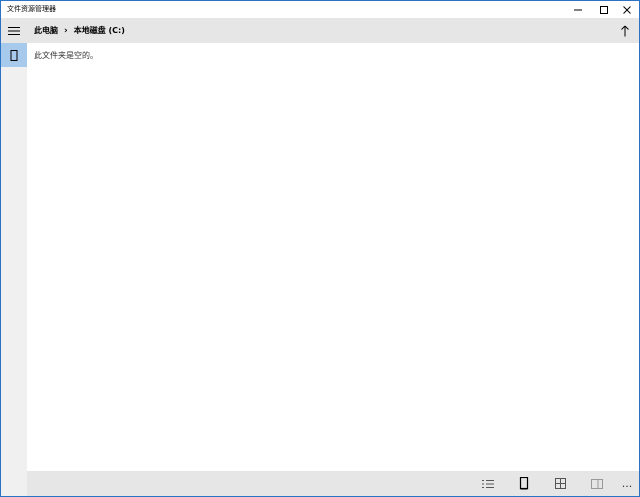 Image resolution: width=640 pixels, height=497 pixels. What do you see at coordinates (31, 9) in the screenshot?
I see `window-title: 文件资源管理器` at bounding box center [31, 9].